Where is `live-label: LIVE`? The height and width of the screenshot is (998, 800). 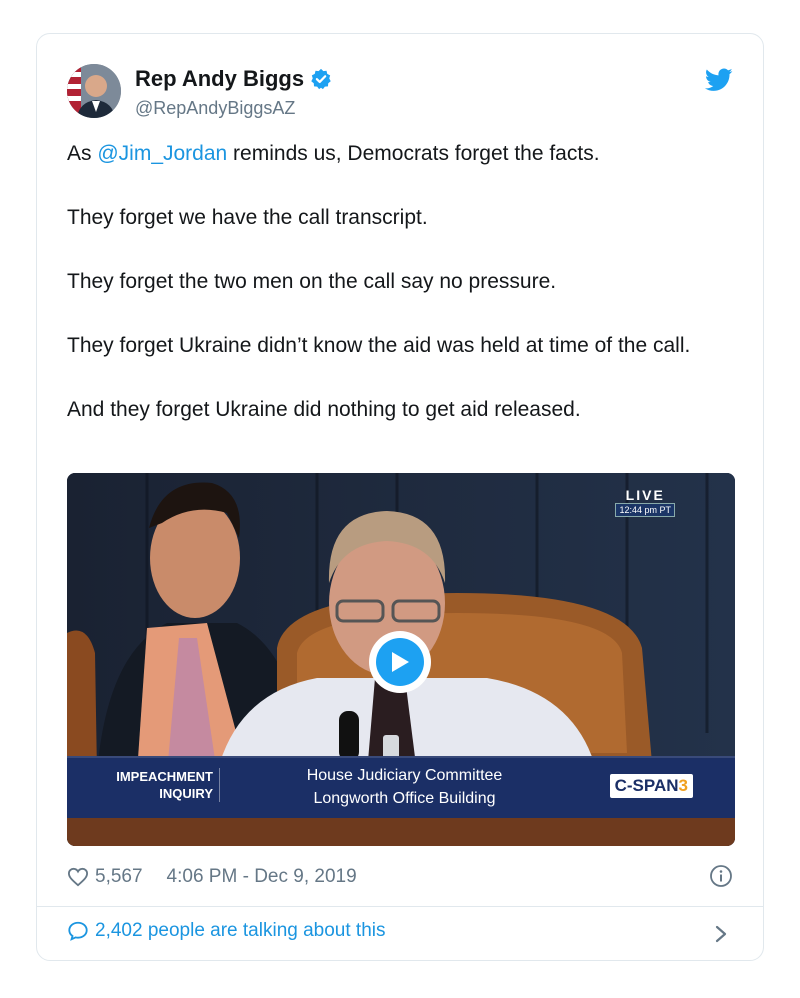
live-label: LIVE is located at coordinates (645, 495).